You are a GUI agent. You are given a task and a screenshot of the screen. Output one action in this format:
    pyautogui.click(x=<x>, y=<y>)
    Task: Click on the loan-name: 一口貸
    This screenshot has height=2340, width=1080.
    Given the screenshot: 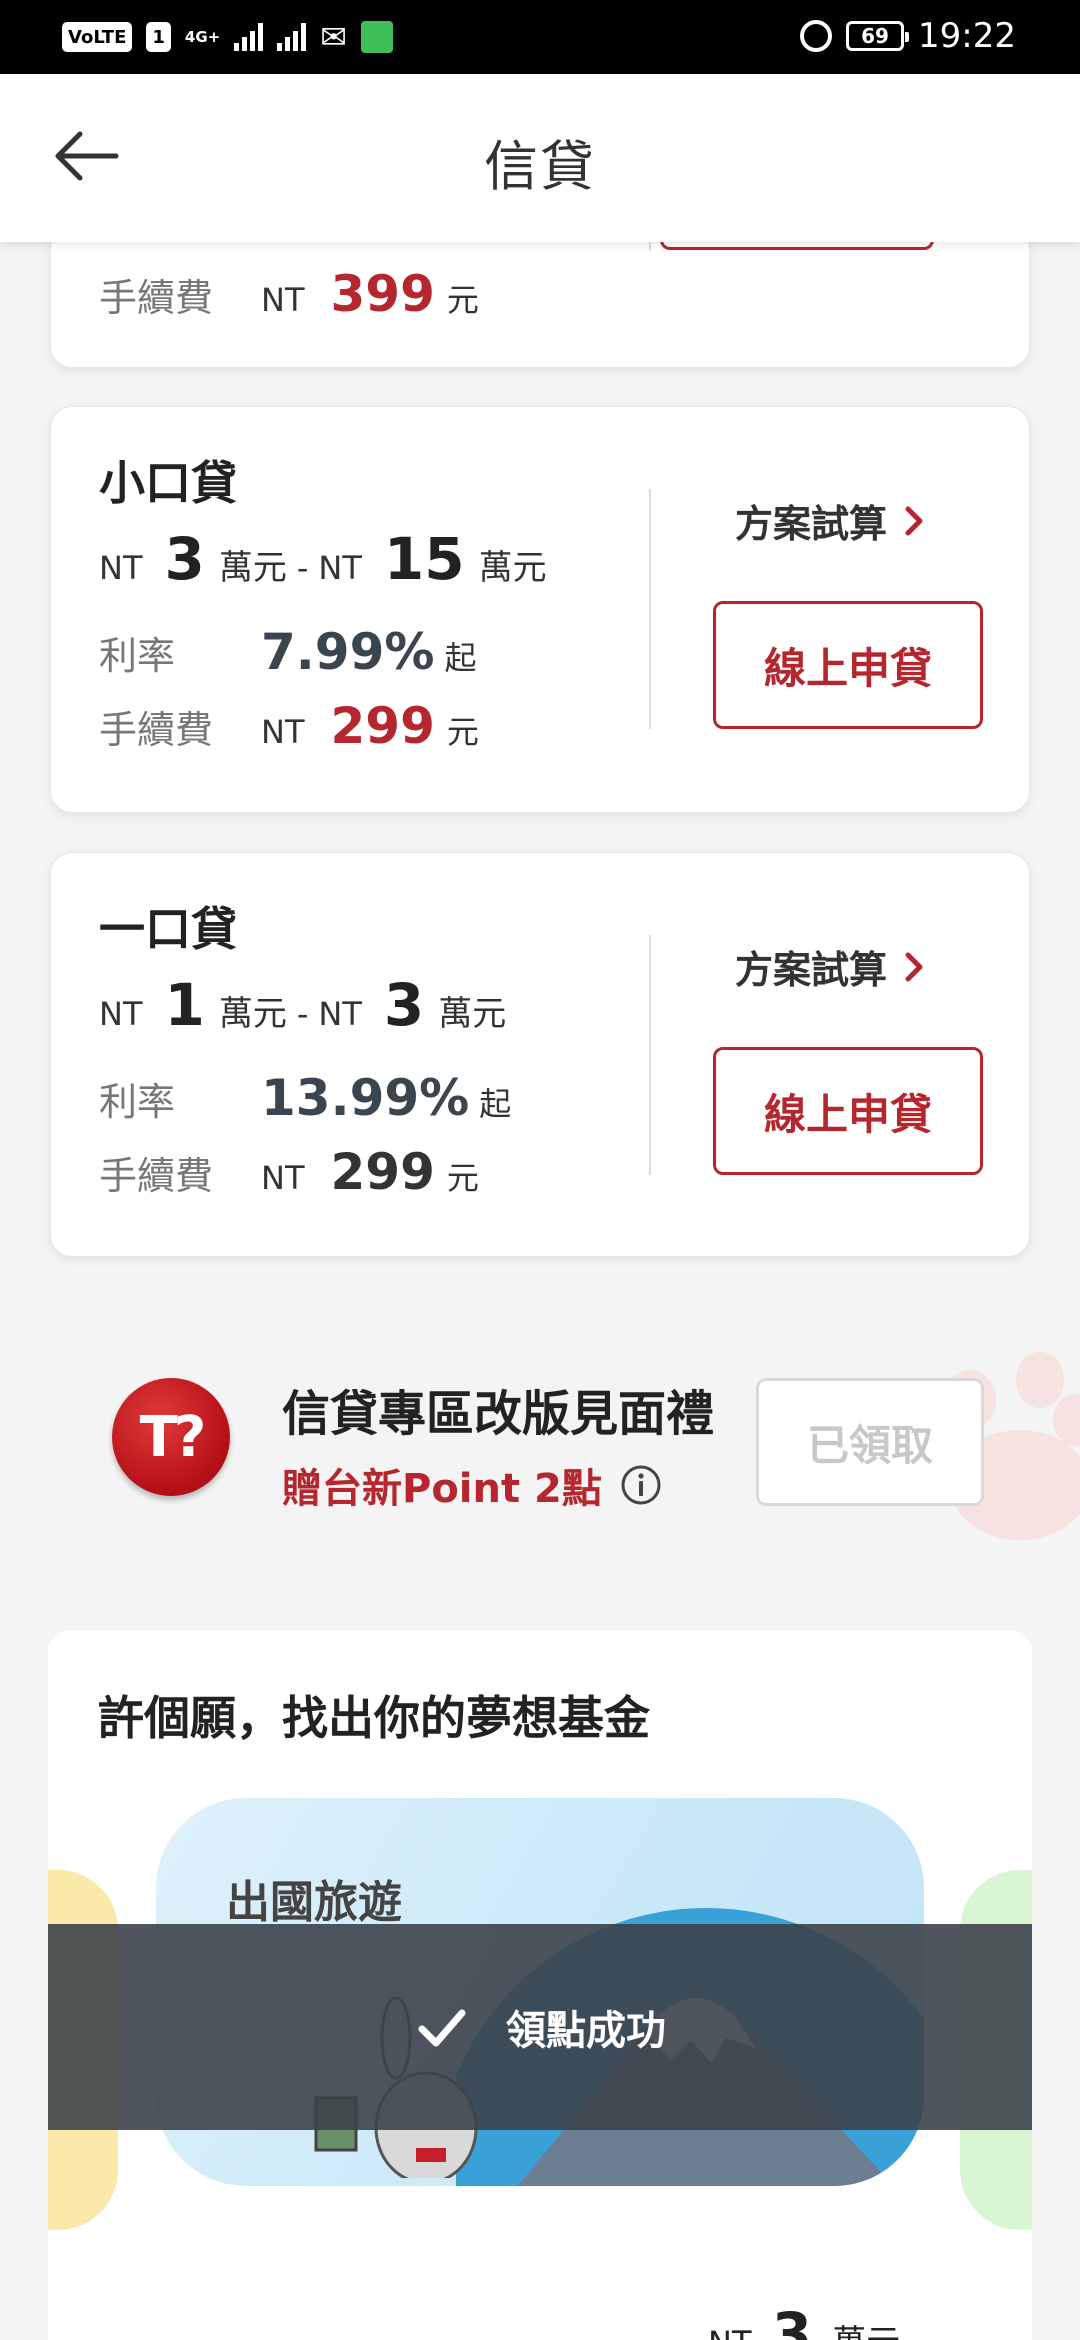 What is the action you would take?
    pyautogui.click(x=168, y=929)
    